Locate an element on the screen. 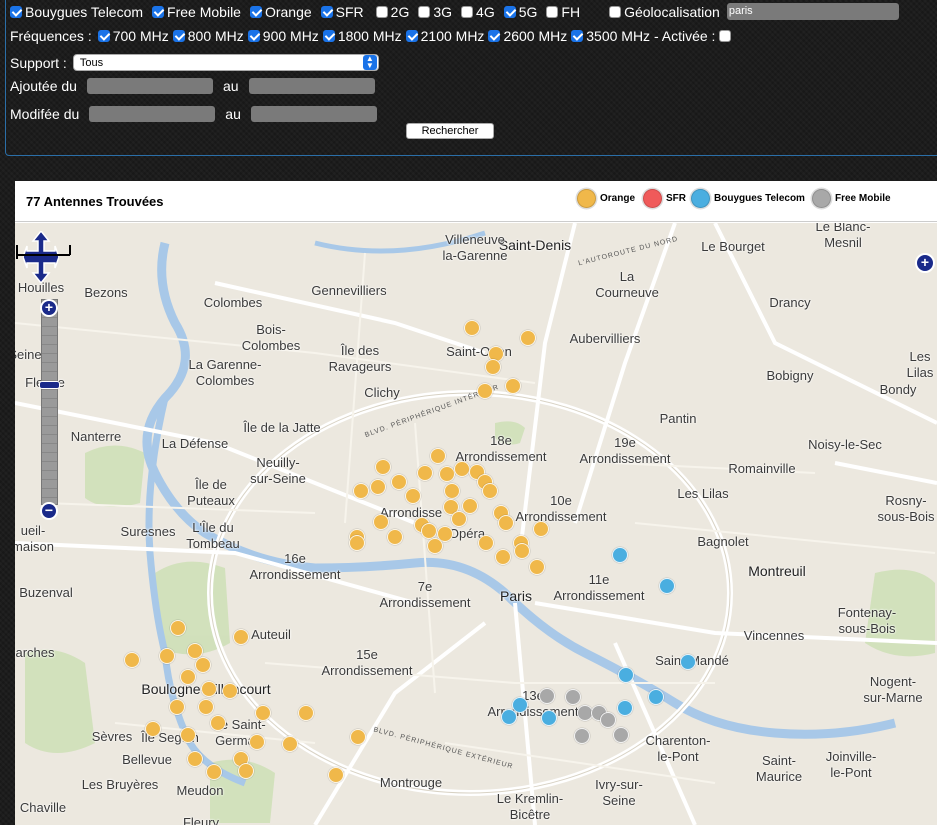 The height and width of the screenshot is (825, 937). geolocation-input: paris is located at coordinates (812, 11).